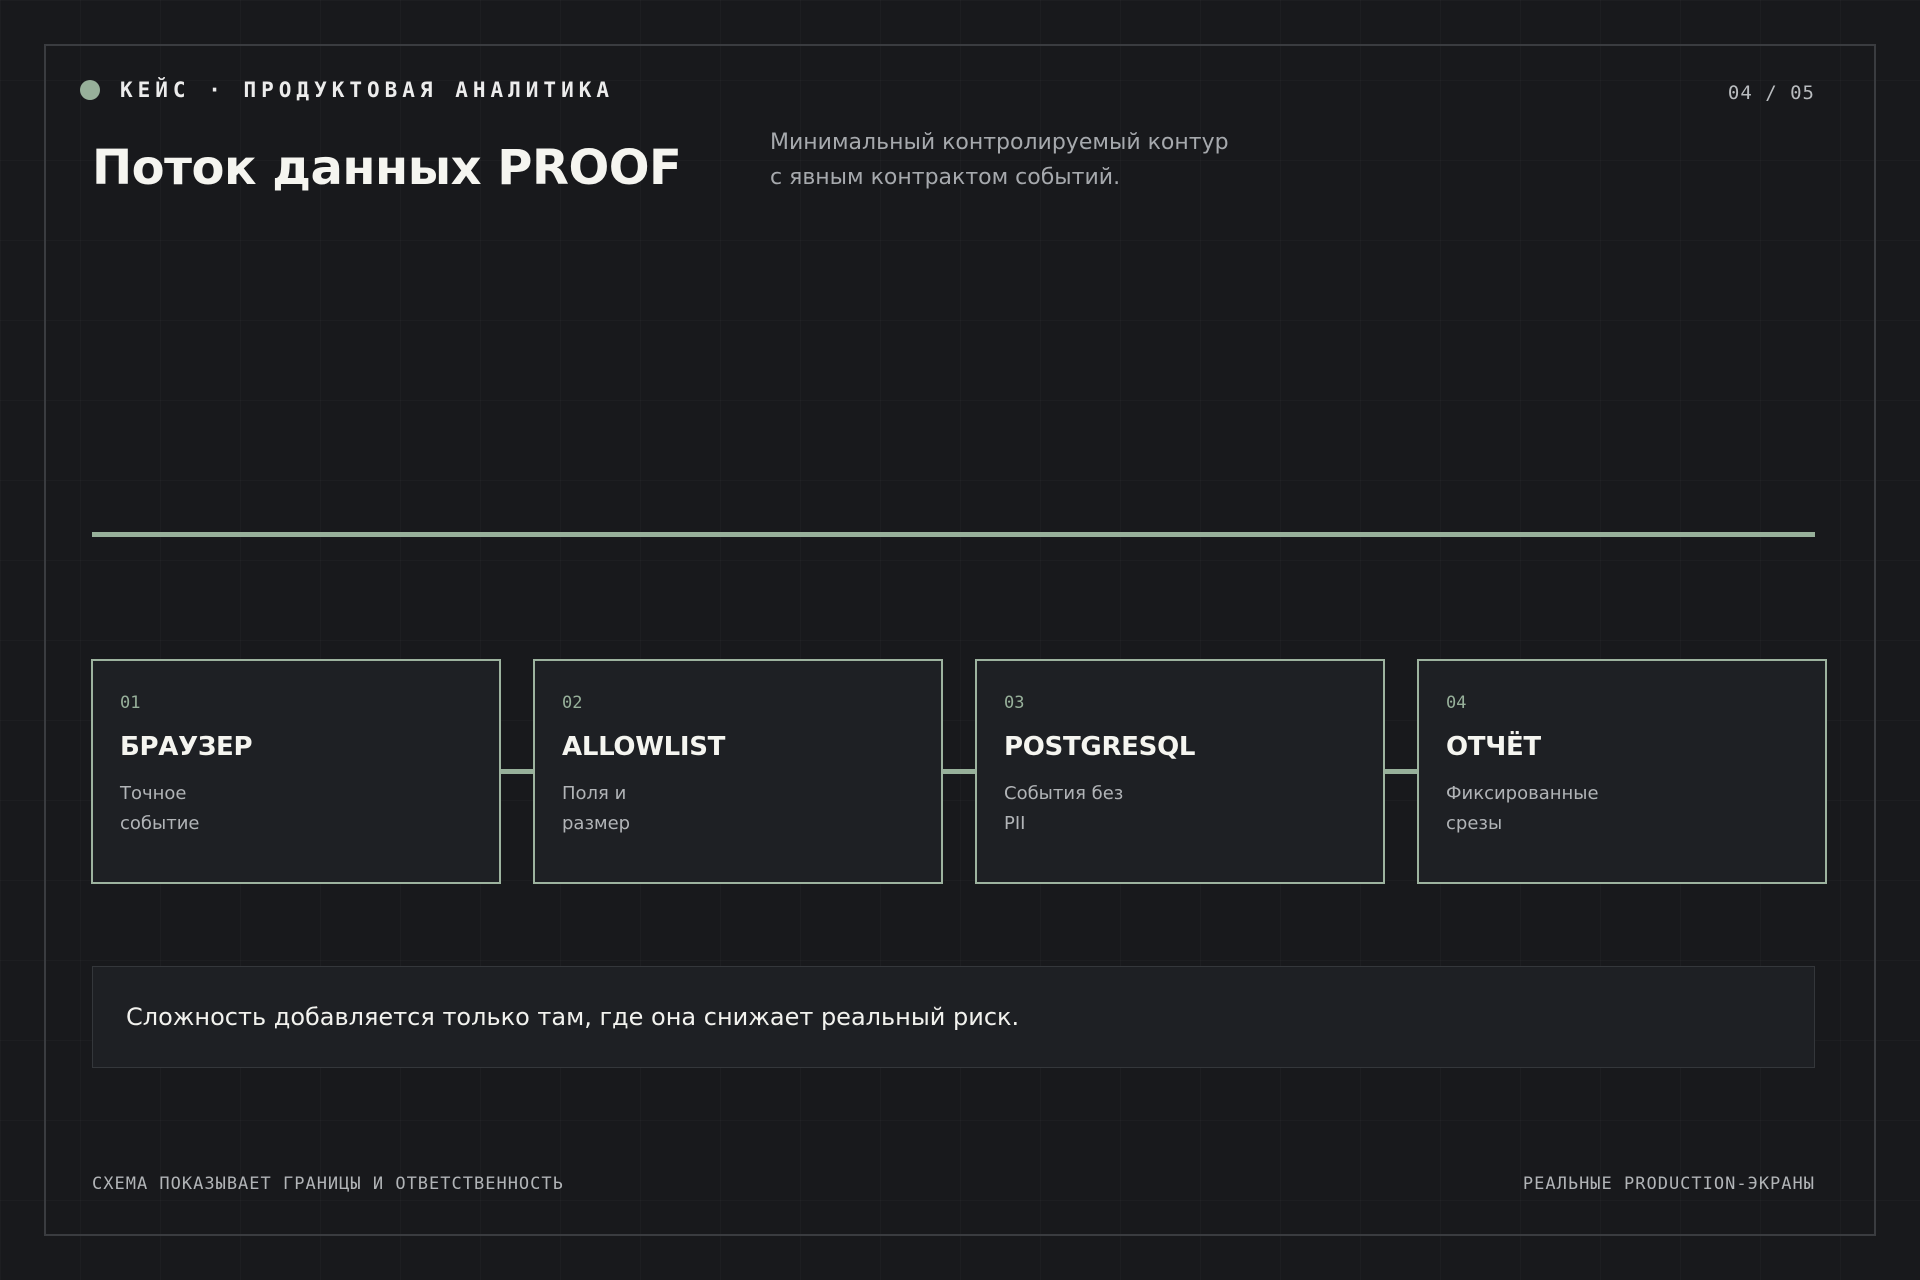 The image size is (1920, 1280). I want to click on page-title: Поток данных PROOF, so click(387, 168).